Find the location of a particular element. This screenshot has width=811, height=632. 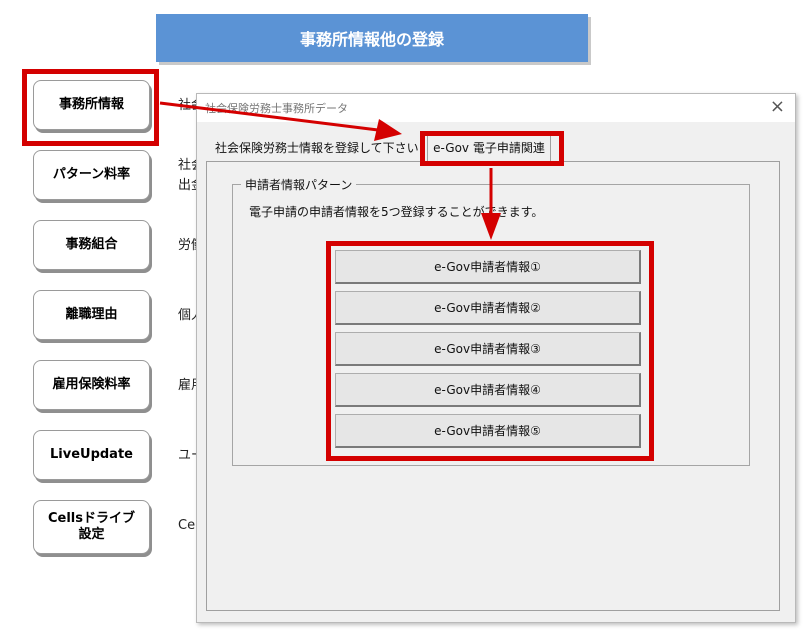

arrow-line-to-tab is located at coordinates (269, 116).